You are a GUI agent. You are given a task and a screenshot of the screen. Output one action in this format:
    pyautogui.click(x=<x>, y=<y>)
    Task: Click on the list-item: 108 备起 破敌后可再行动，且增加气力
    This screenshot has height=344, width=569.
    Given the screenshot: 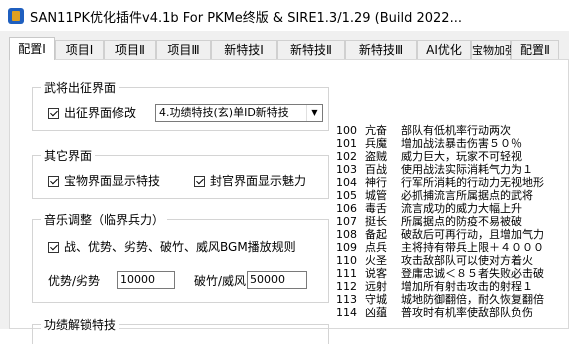 What is the action you would take?
    pyautogui.click(x=440, y=234)
    